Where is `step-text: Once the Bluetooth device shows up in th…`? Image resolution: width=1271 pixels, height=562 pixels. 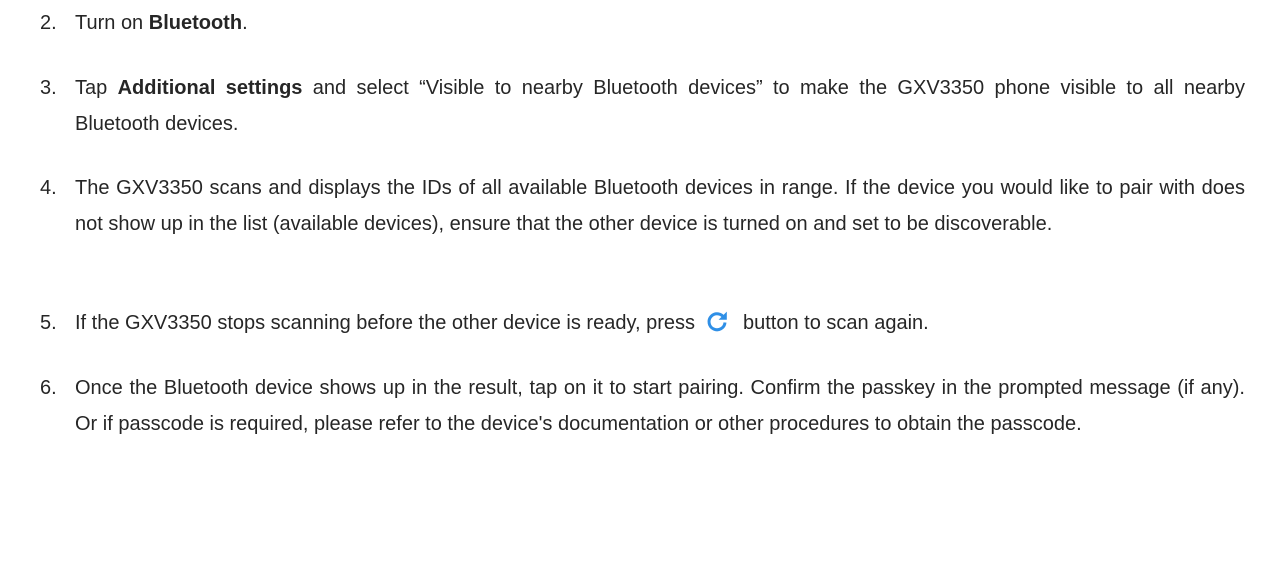
step-text: Once the Bluetooth device shows up in th… is located at coordinates (660, 406).